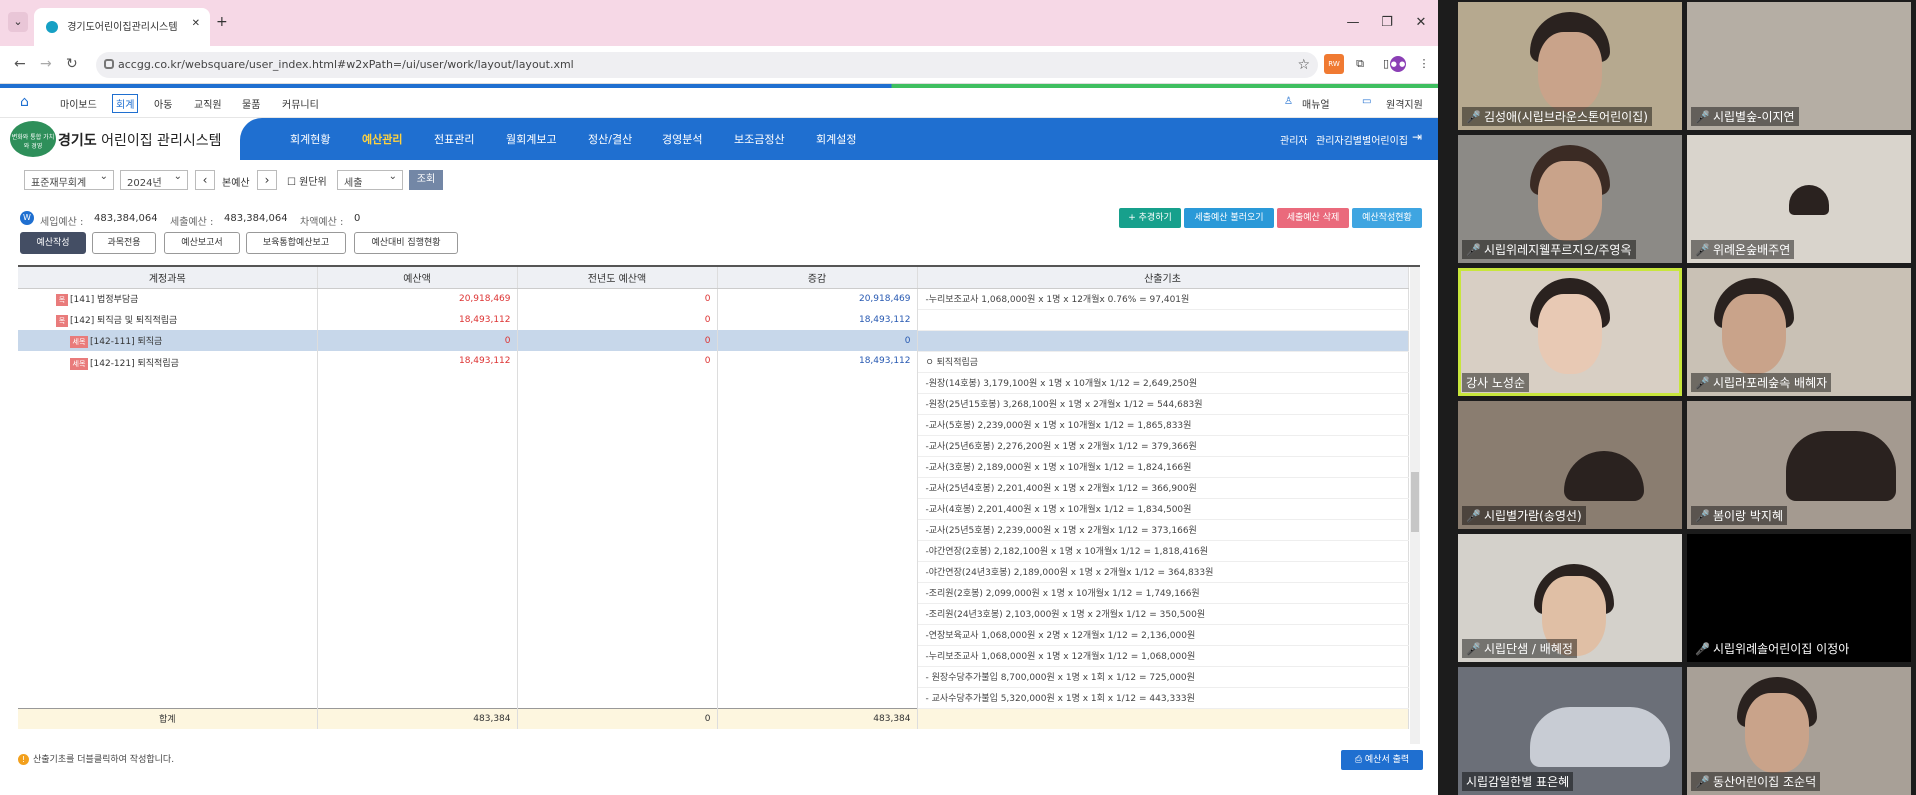 This screenshot has width=1916, height=795. Describe the element at coordinates (426, 180) in the screenshot. I see `query-button: 조회` at that location.